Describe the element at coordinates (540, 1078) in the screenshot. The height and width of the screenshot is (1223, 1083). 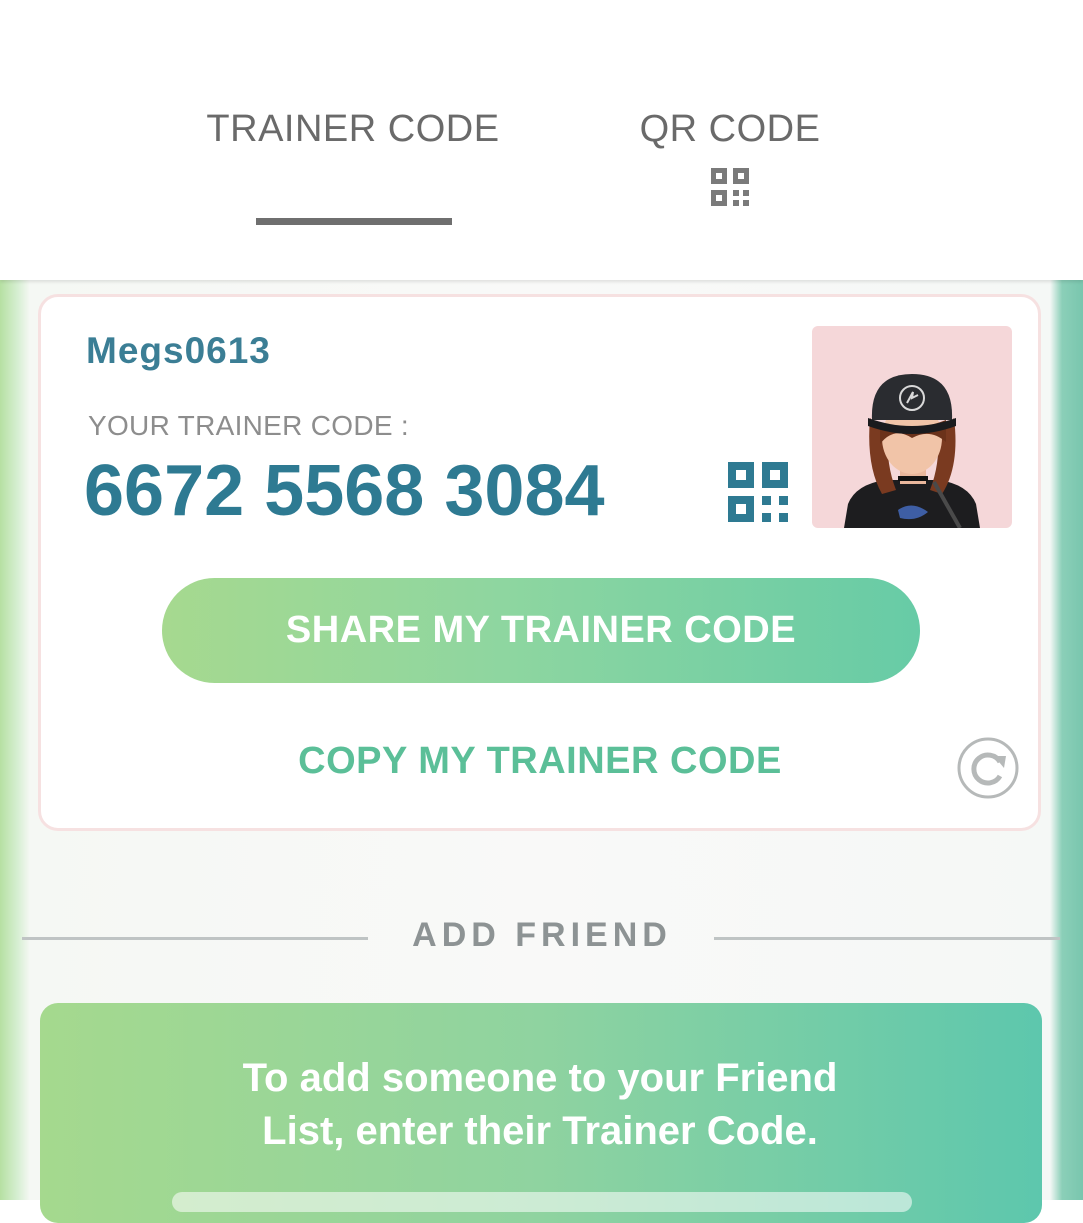
I see `instructions-line-1: To add someone to your Friend` at that location.